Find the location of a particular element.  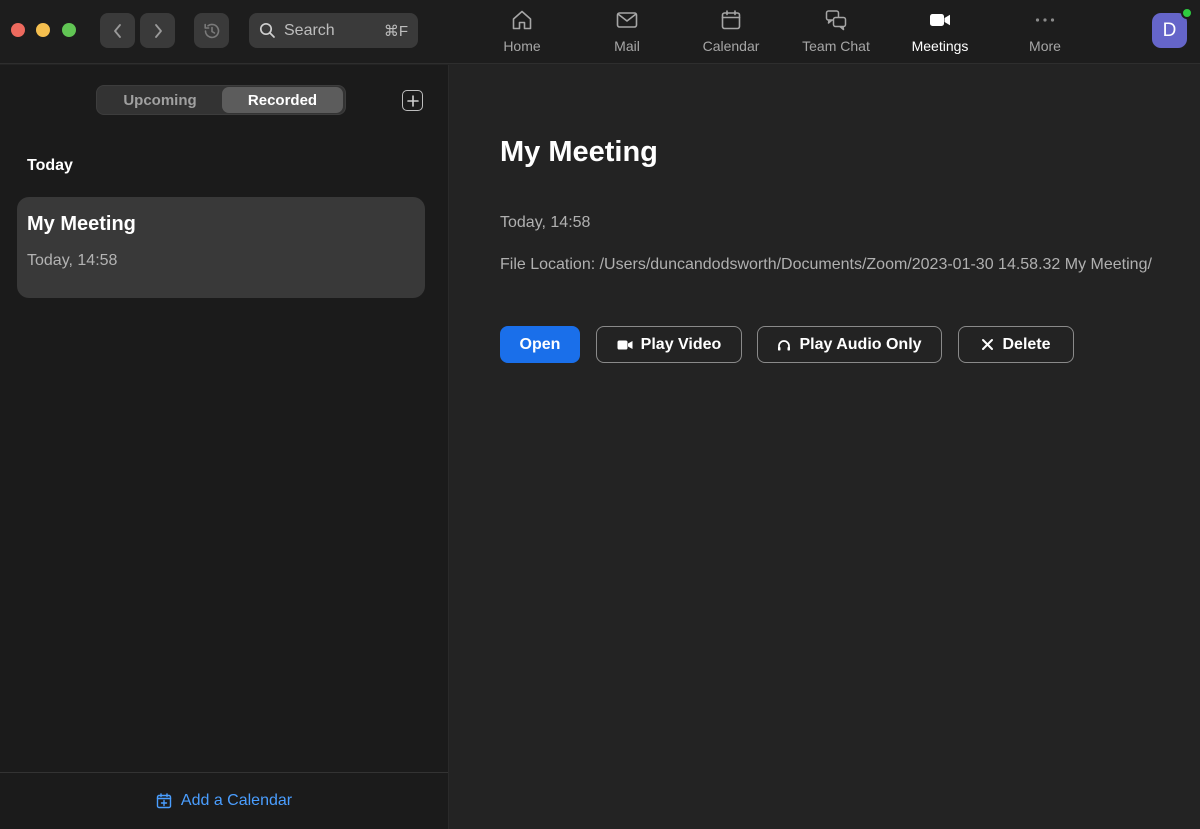

sidebar-footer: Add a Calendar is located at coordinates (224, 800).